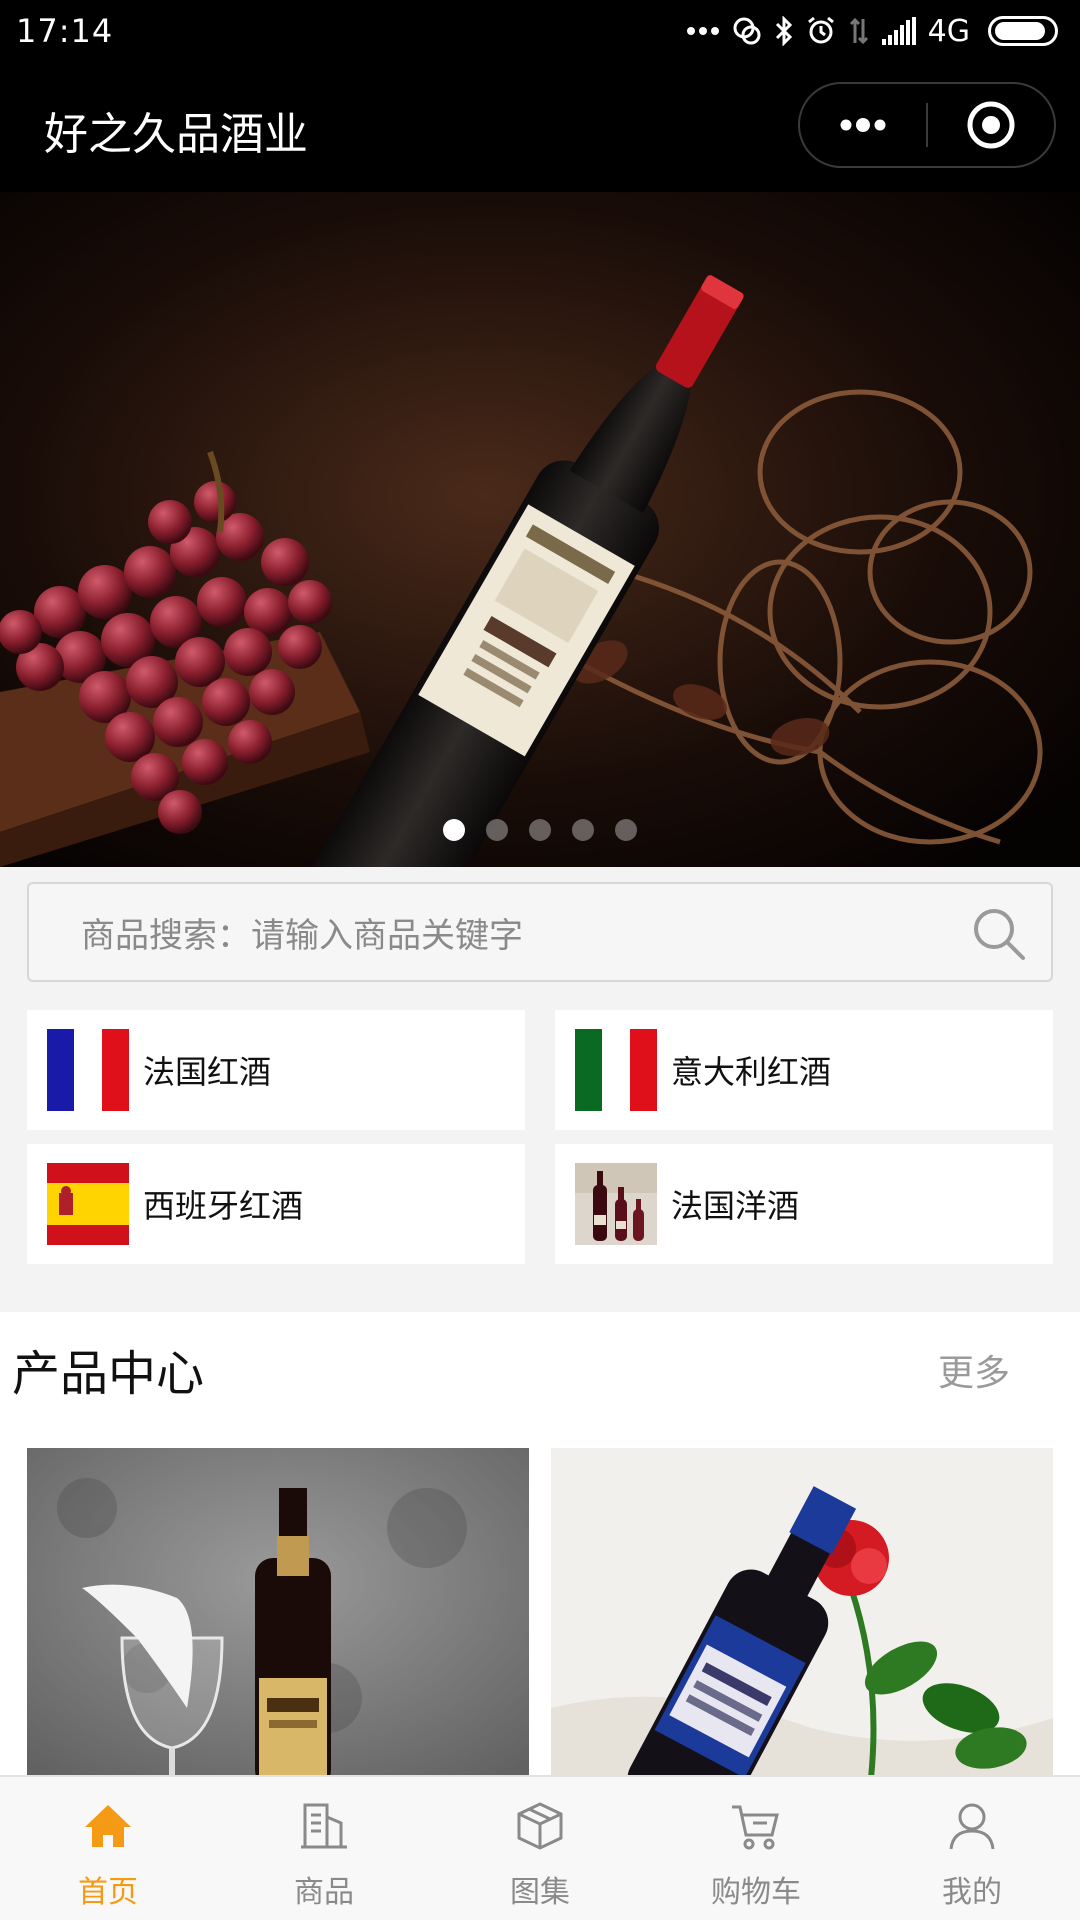  Describe the element at coordinates (804, 1204) in the screenshot. I see `category-french-liquor: 法国洋酒` at that location.